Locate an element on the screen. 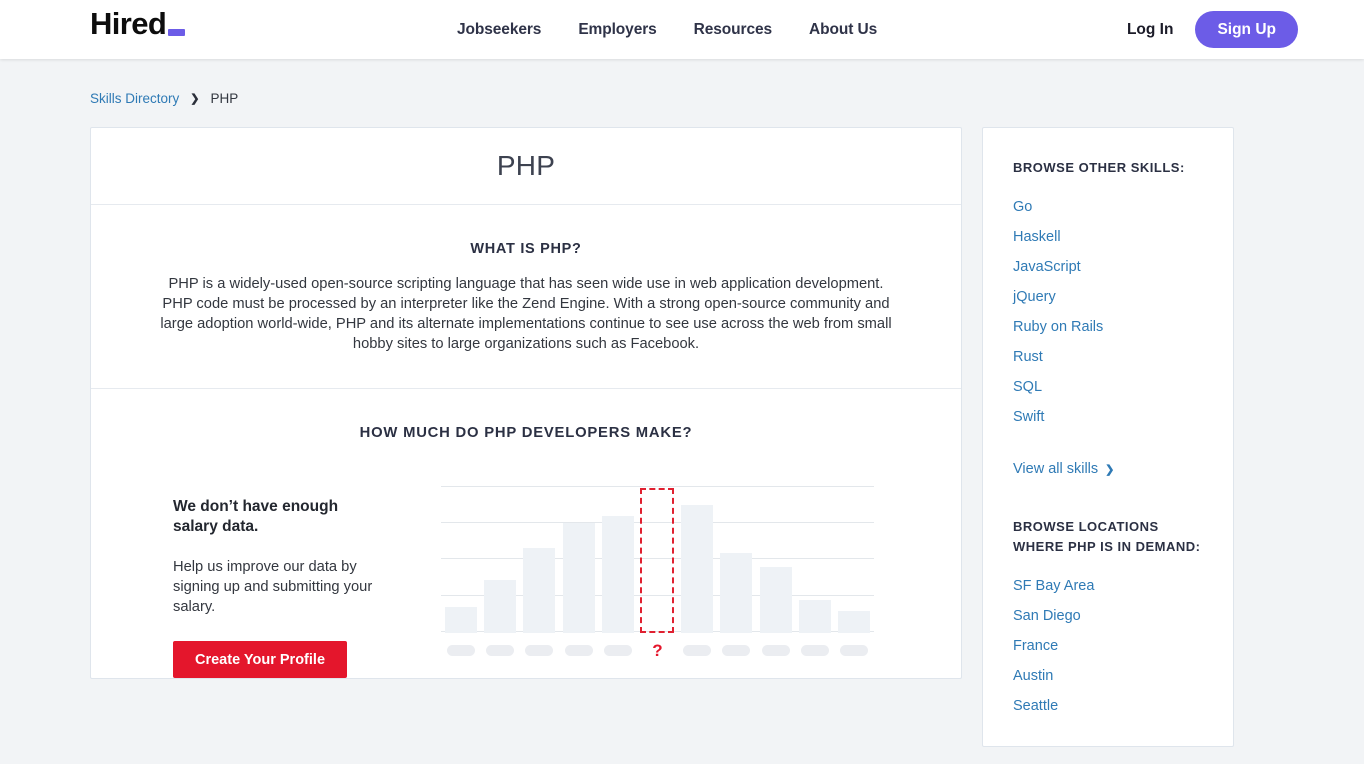 Image resolution: width=1364 pixels, height=764 pixels. nav-item-jobseekers: Jobseekers is located at coordinates (499, 30).